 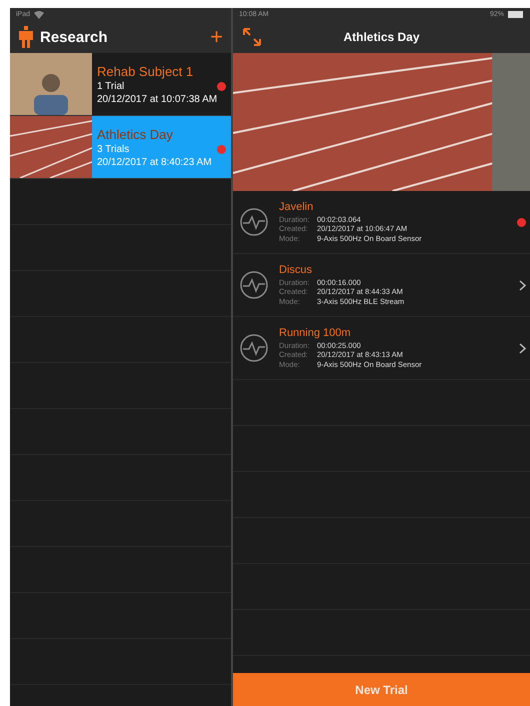 What do you see at coordinates (296, 271) in the screenshot?
I see `trial-name: Discus` at bounding box center [296, 271].